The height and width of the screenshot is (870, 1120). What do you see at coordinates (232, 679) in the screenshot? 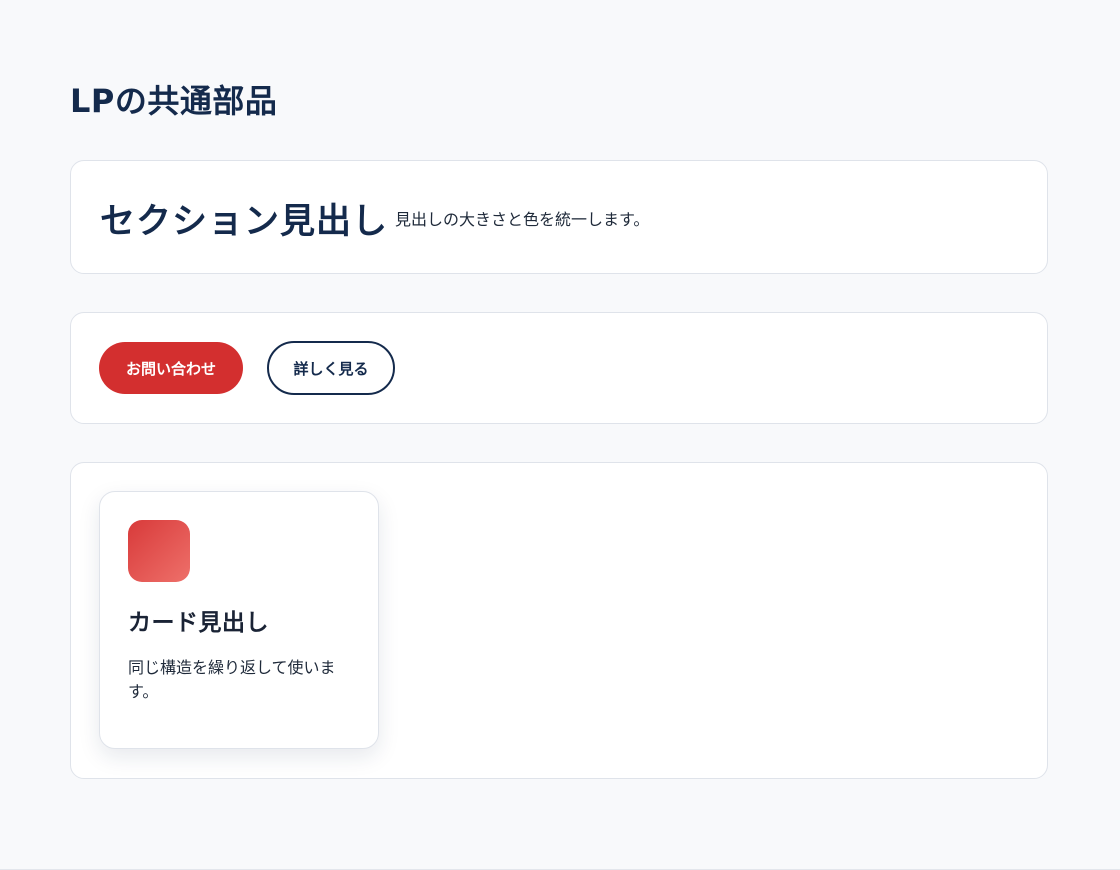
I see `card-text: 同じ構造を繰り返して使います。` at bounding box center [232, 679].